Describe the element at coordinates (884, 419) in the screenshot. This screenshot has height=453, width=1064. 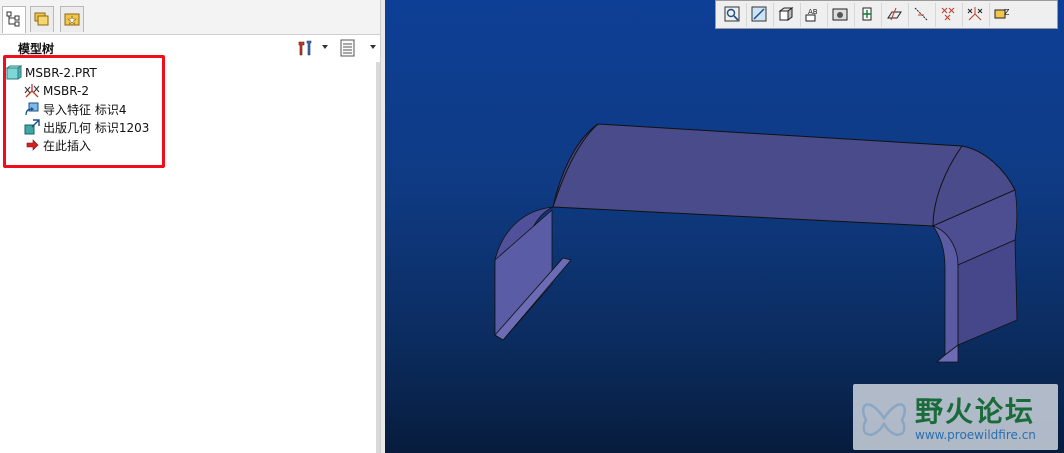
I see `butterfly-logo-icon` at that location.